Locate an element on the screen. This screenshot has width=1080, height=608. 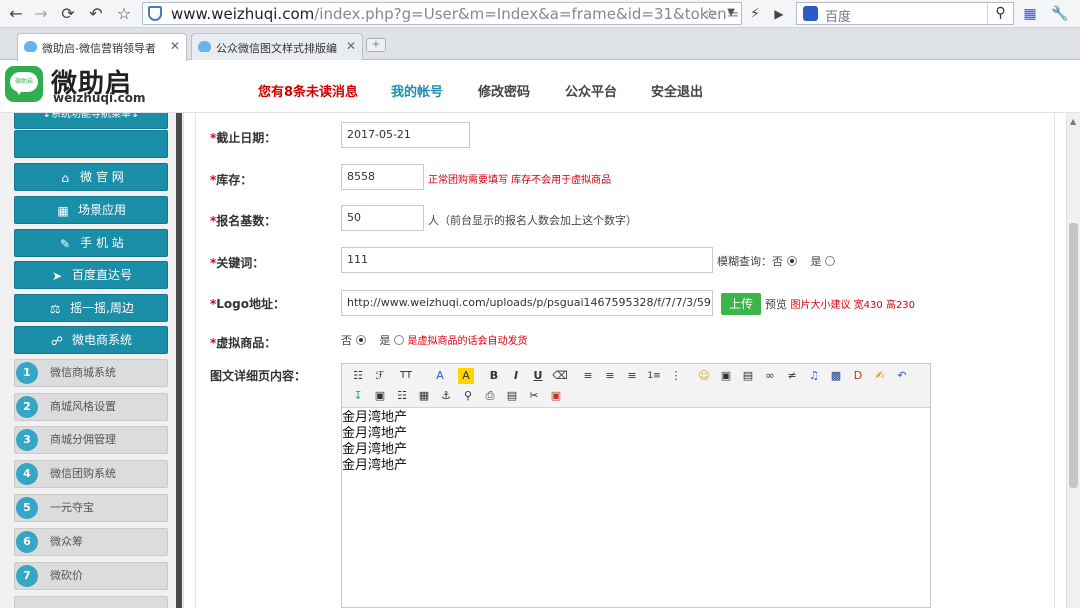
sidebar-account-button is located at coordinates (91, 144).